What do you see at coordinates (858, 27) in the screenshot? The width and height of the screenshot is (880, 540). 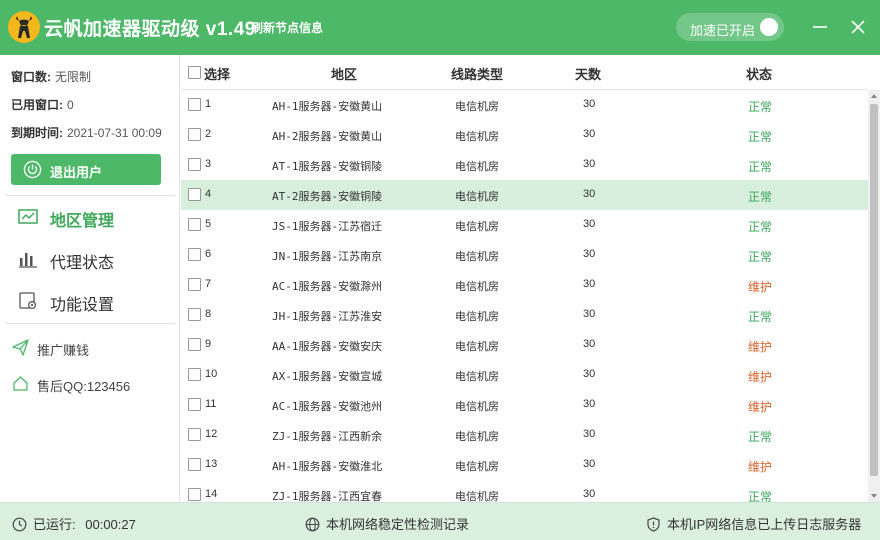 I see `close-icon` at bounding box center [858, 27].